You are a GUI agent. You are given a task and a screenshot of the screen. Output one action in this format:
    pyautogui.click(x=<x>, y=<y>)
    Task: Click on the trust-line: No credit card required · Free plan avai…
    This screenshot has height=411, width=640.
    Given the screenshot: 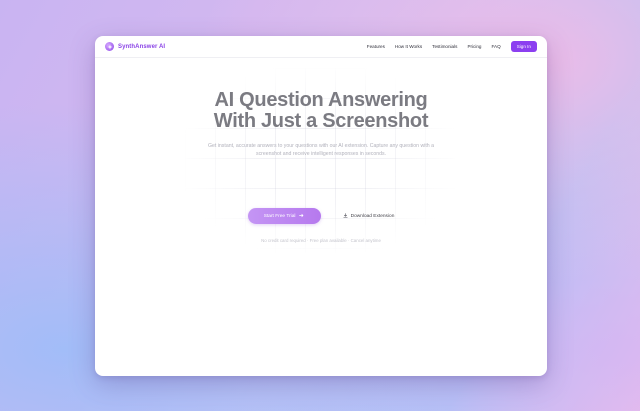 What is the action you would take?
    pyautogui.click(x=321, y=240)
    